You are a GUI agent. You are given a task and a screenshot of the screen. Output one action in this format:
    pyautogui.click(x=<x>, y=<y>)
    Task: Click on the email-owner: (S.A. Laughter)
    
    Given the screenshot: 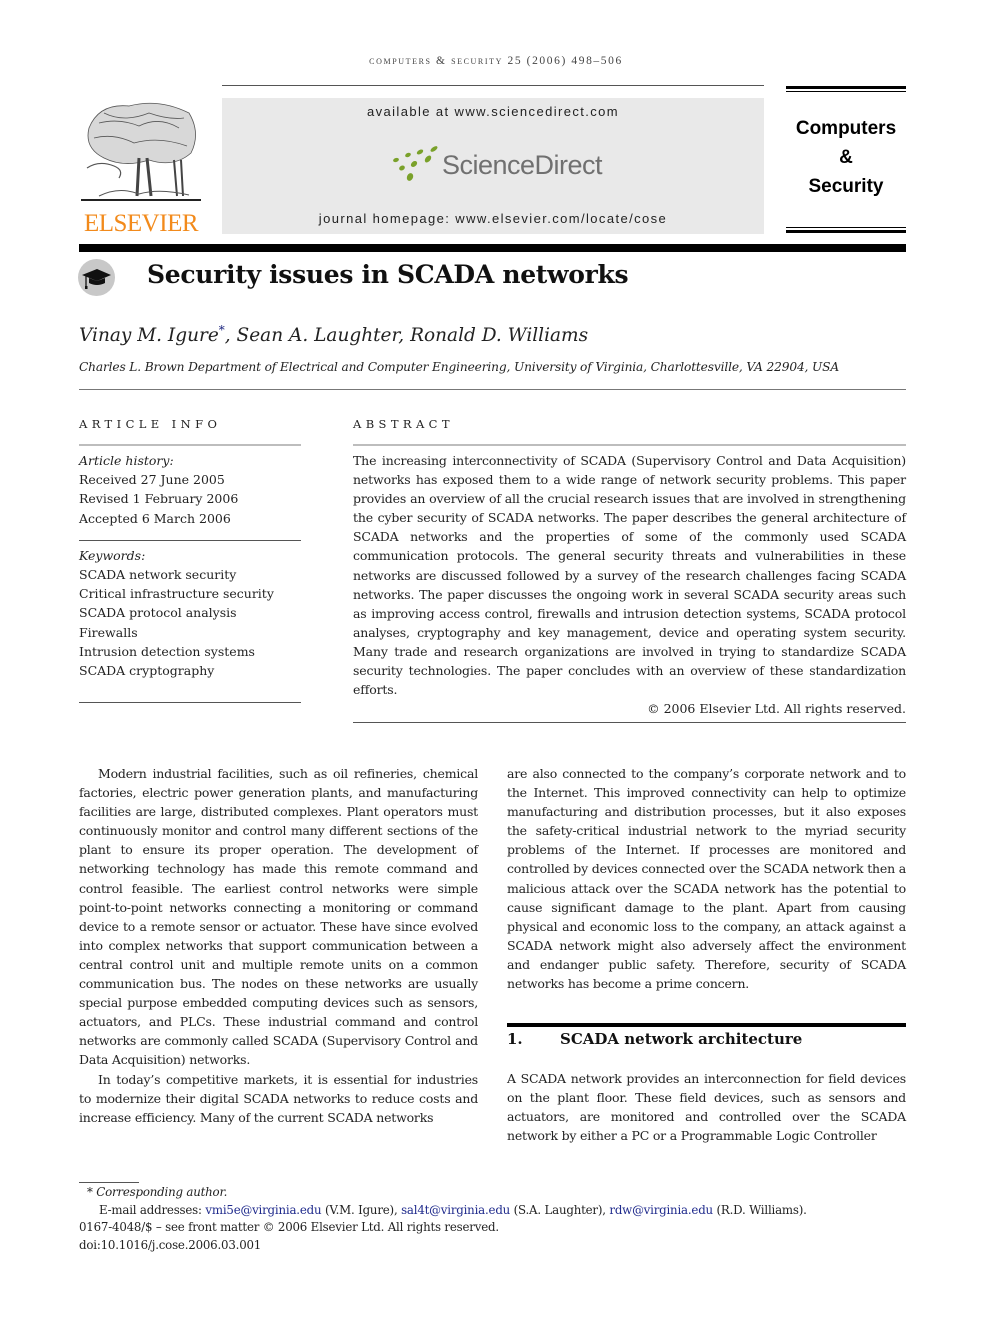 What is the action you would take?
    pyautogui.click(x=558, y=1209)
    